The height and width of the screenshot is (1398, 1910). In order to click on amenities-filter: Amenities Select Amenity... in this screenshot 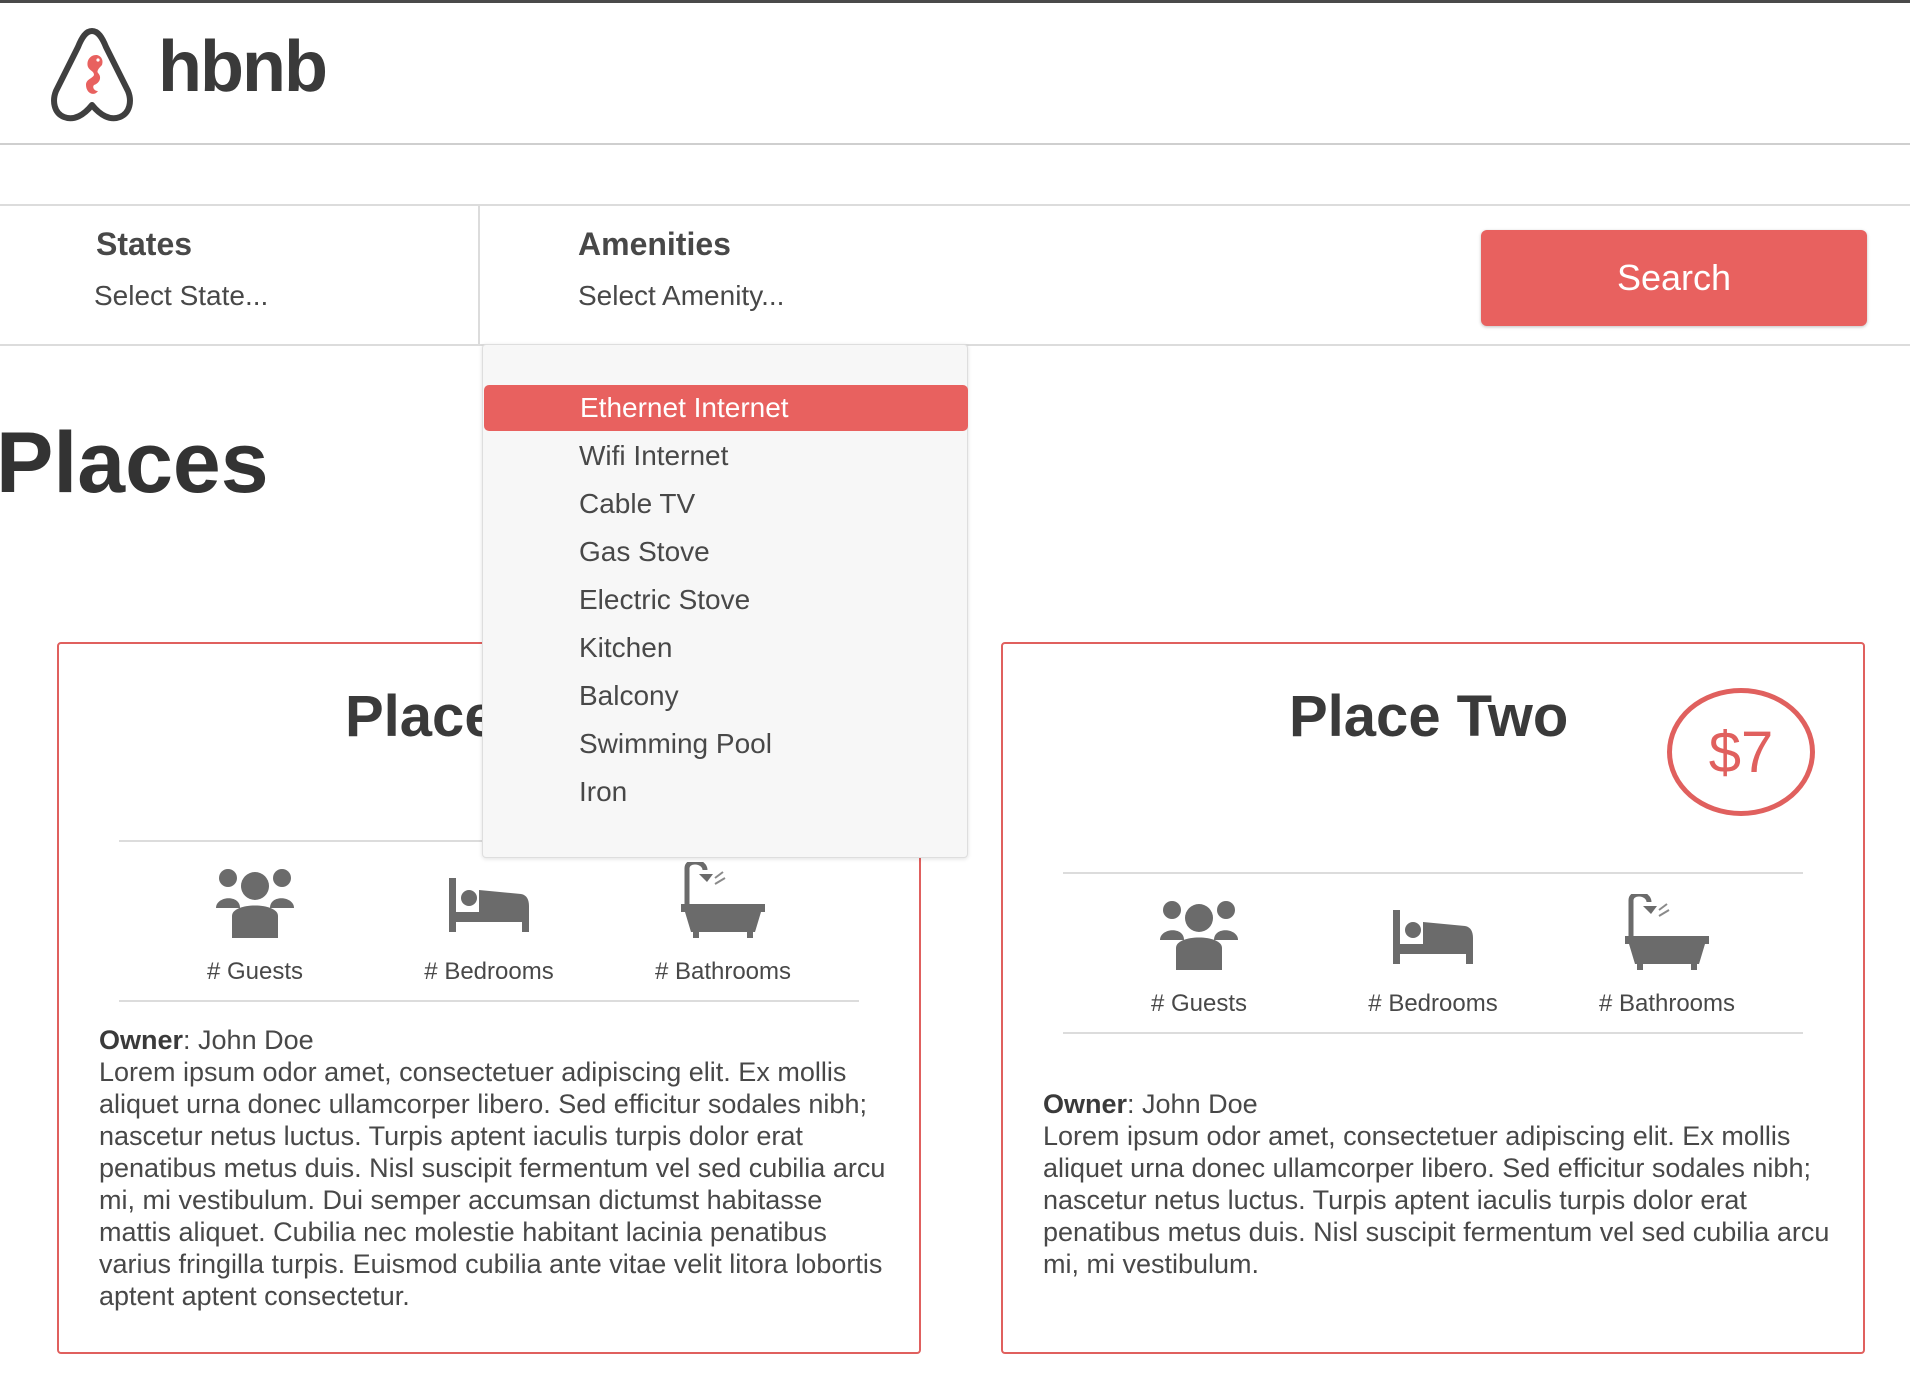, I will do `click(932, 275)`.